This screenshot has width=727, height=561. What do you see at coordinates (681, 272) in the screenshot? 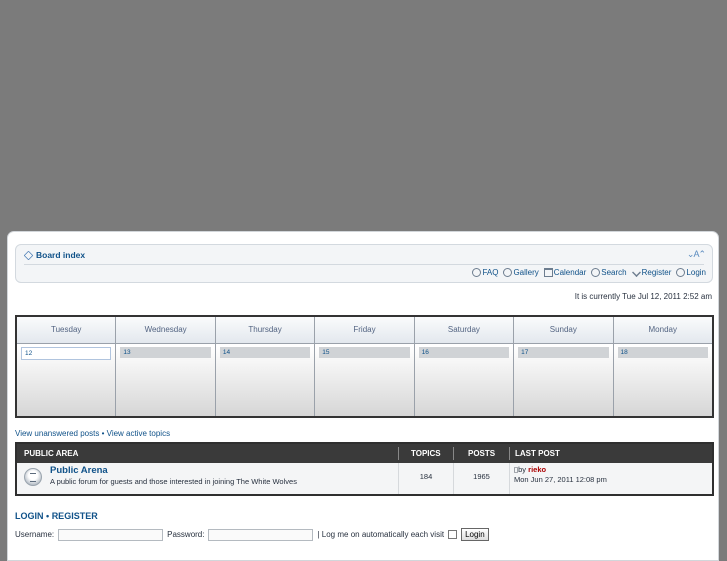
I see `power-icon` at bounding box center [681, 272].